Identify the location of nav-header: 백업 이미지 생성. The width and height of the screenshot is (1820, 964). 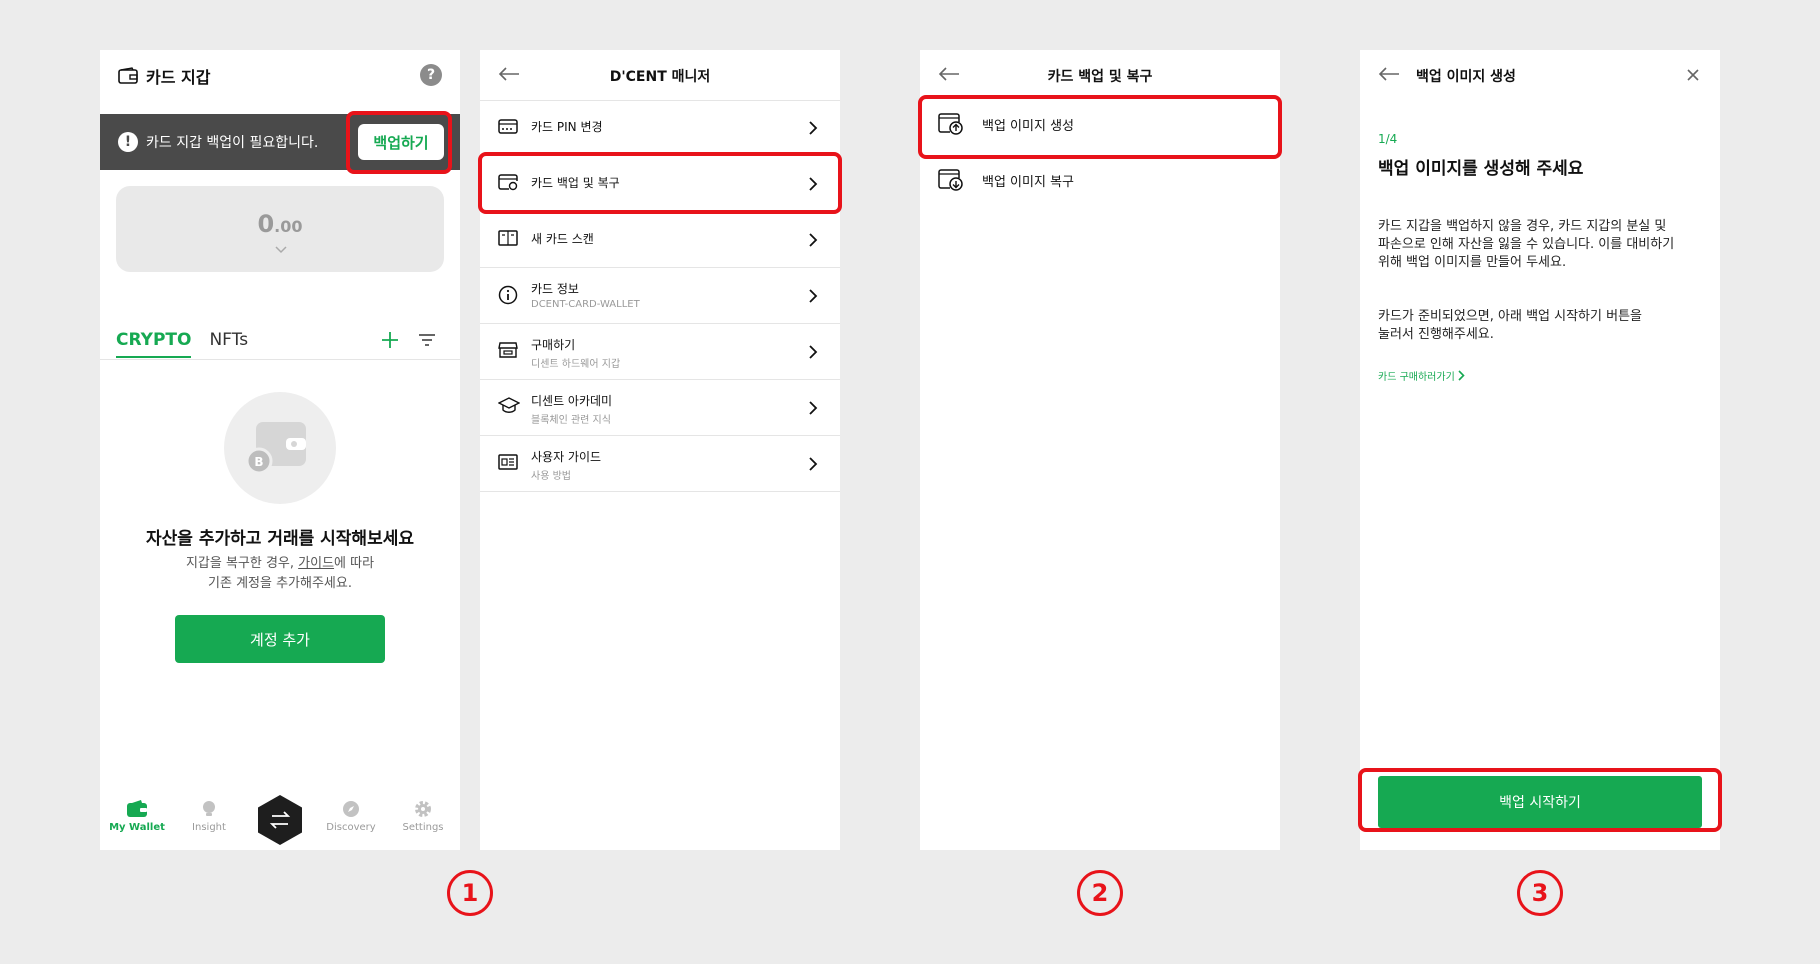
(1540, 75).